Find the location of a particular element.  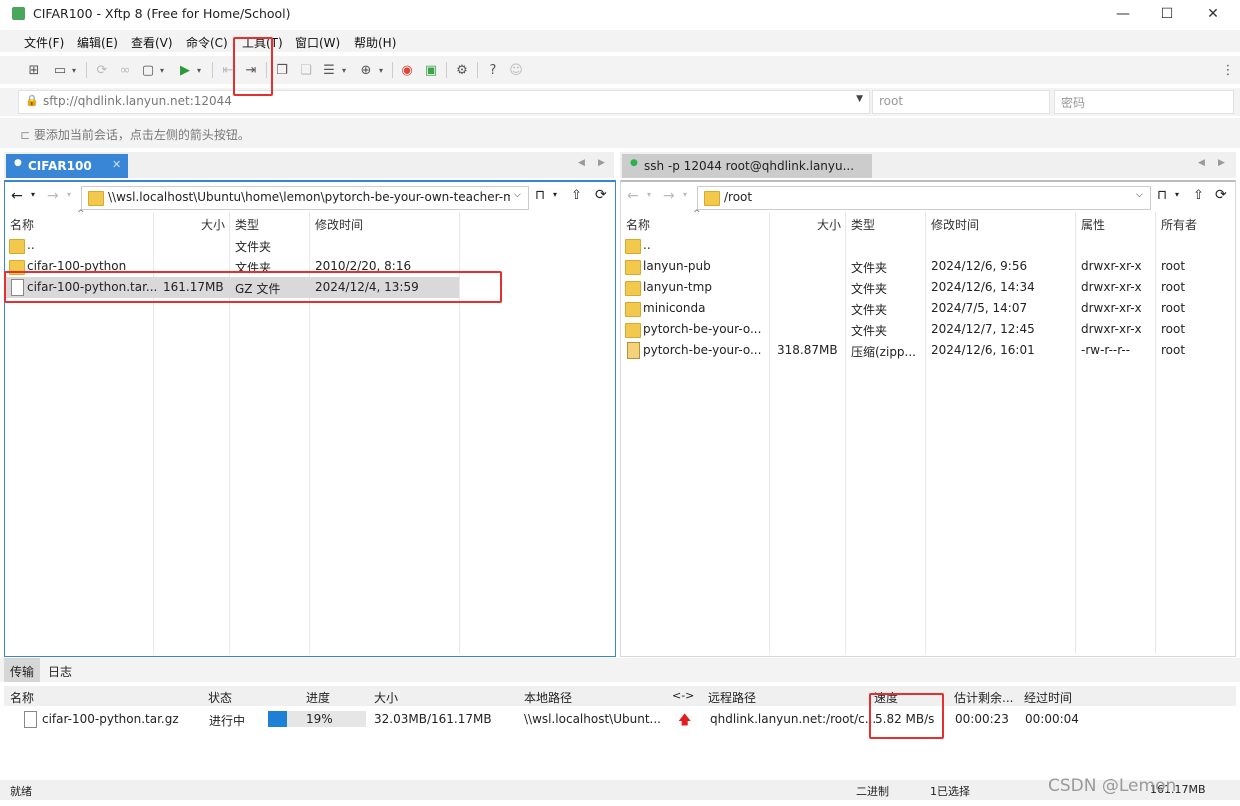

maximize-button: ☐ is located at coordinates (1167, 14).